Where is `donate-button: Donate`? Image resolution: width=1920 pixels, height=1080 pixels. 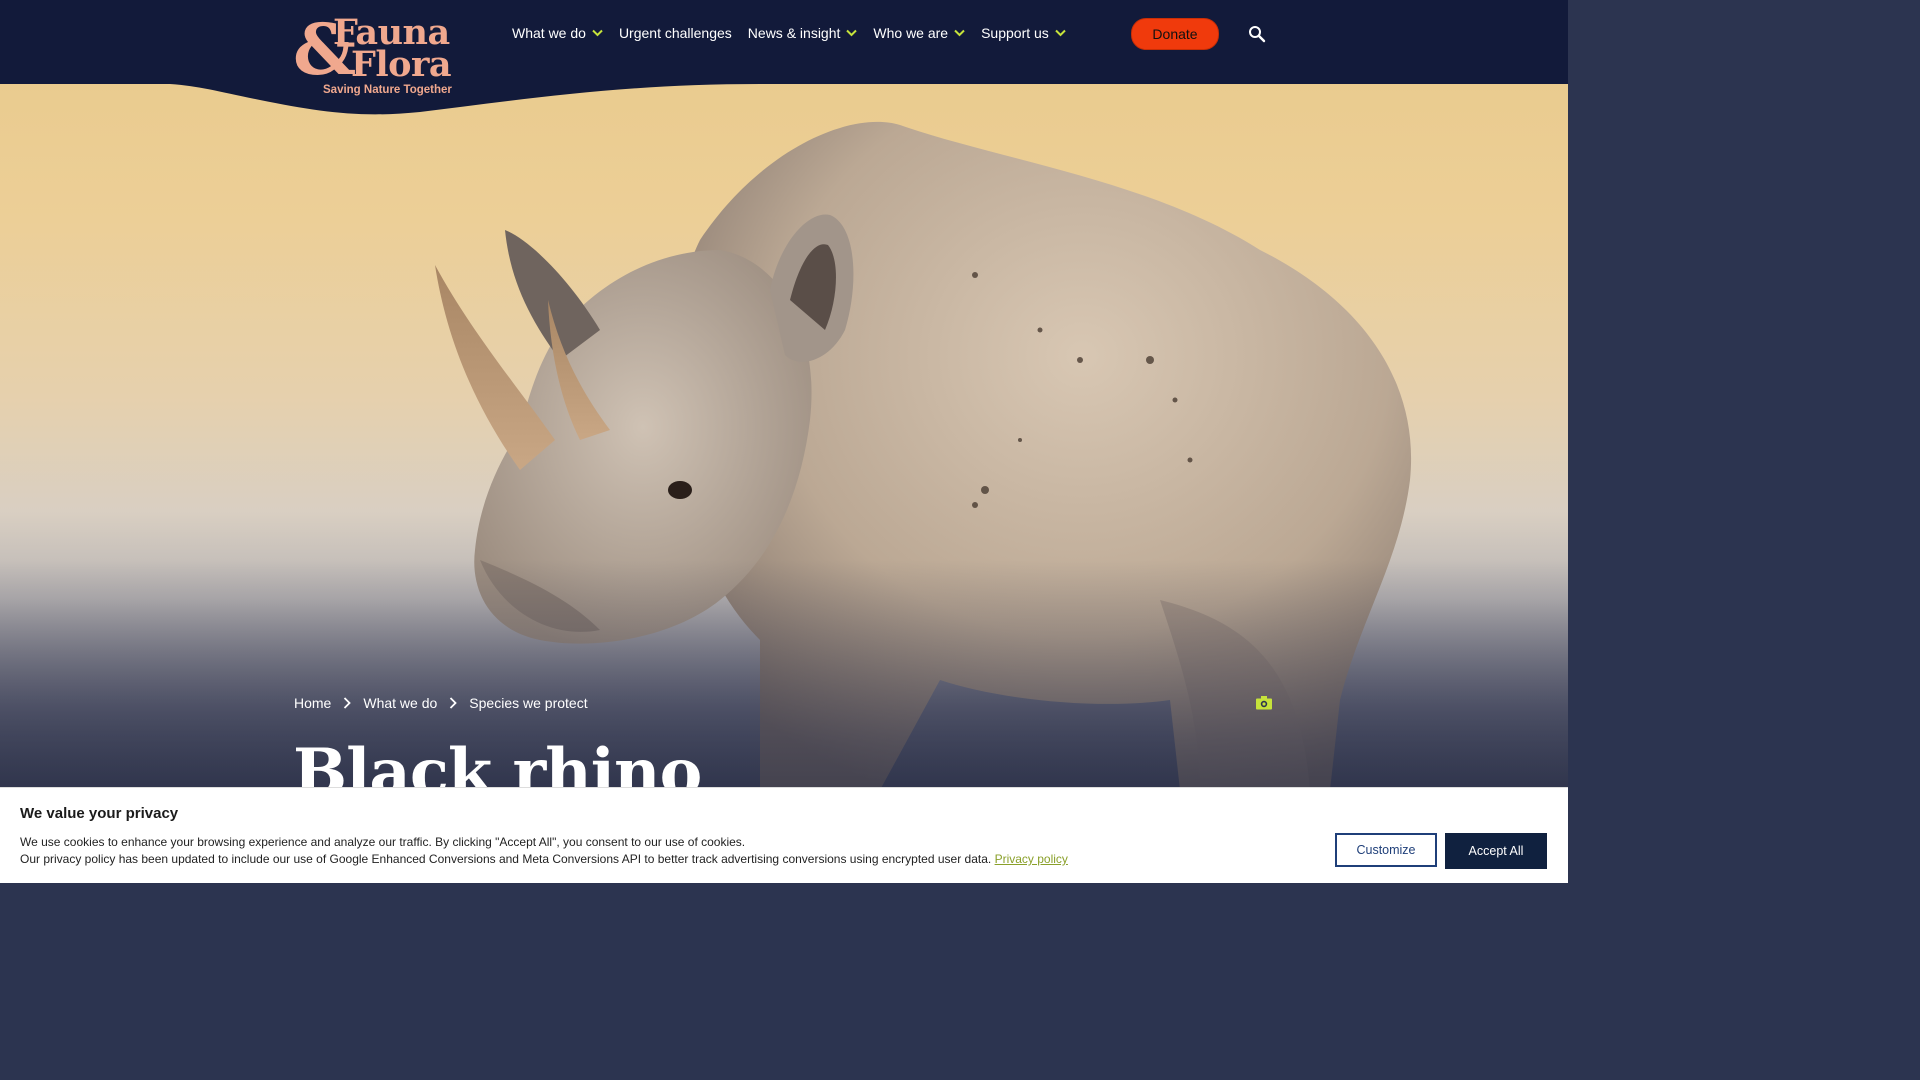
donate-button: Donate is located at coordinates (1175, 34).